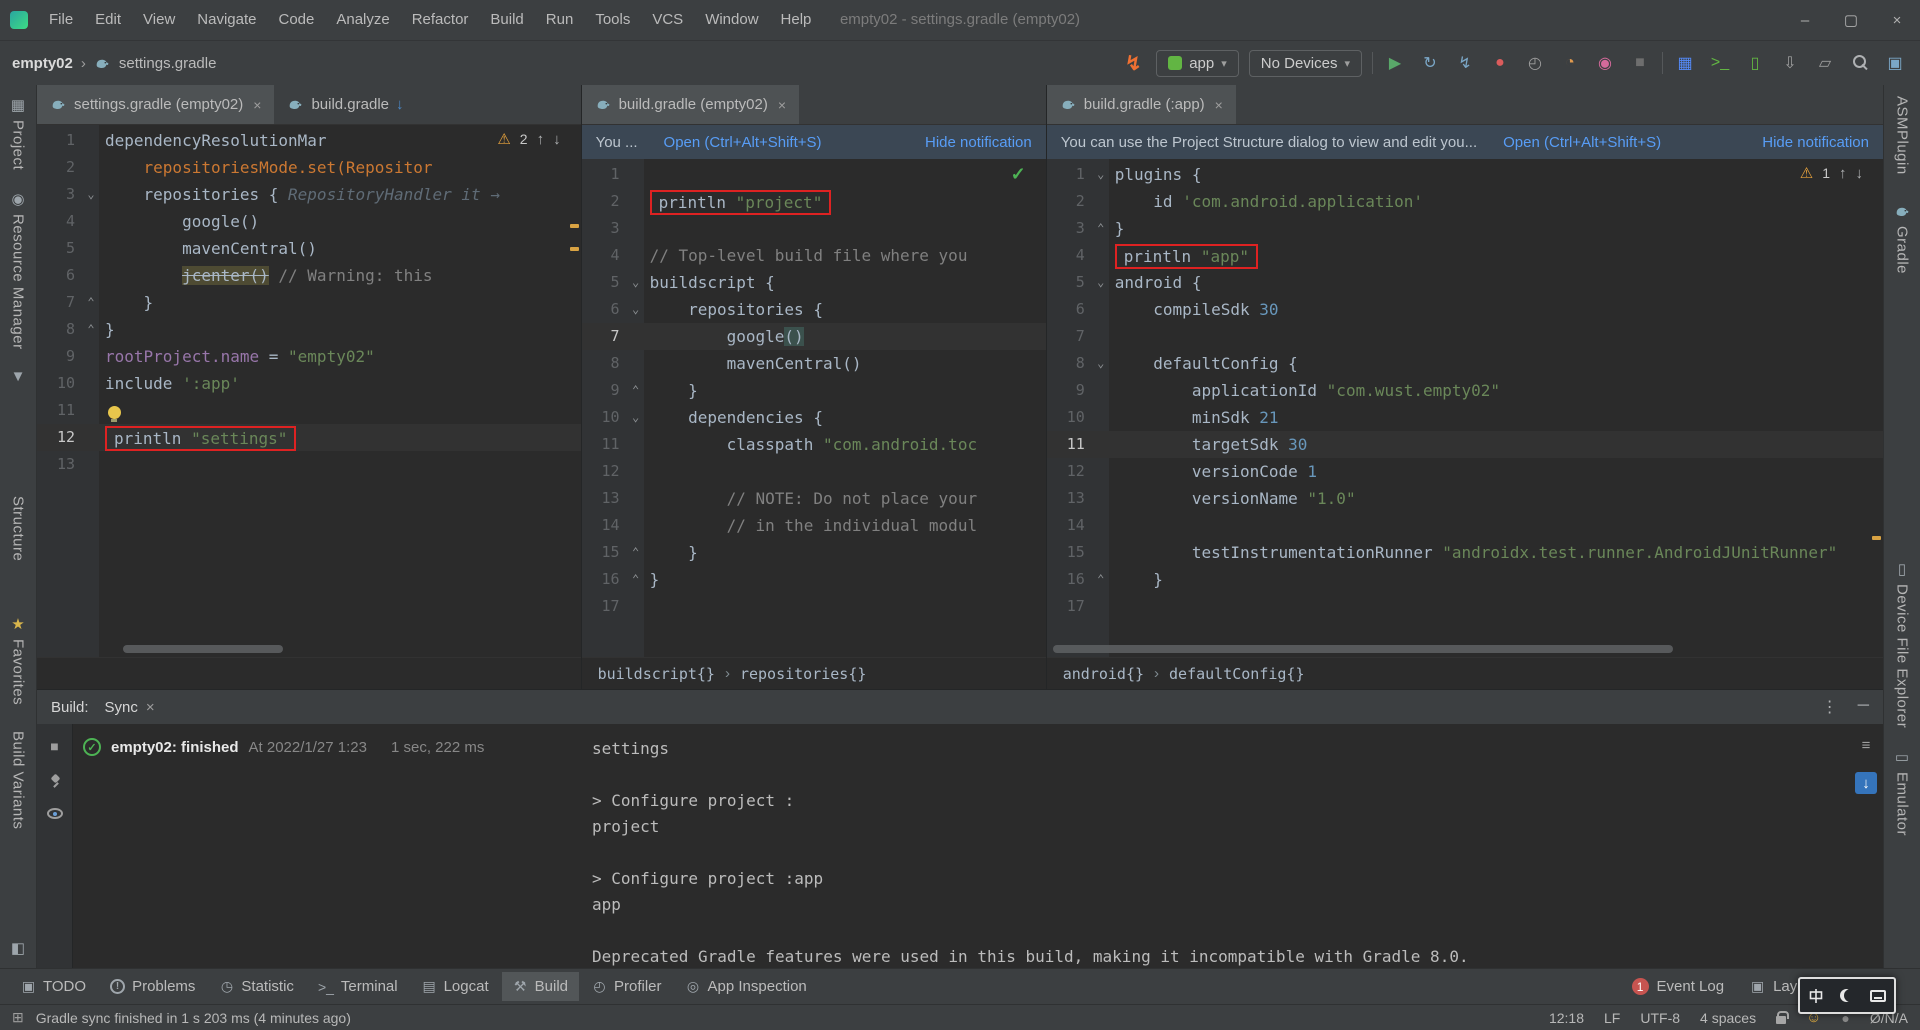 Image resolution: width=1920 pixels, height=1030 pixels. I want to click on code-line: 10 include ':app', so click(309, 383).